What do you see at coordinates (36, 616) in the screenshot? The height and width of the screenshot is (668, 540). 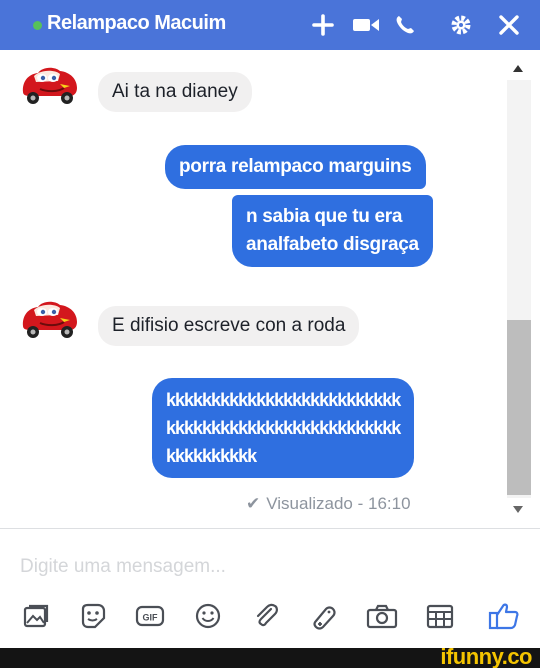 I see `photo-icon` at bounding box center [36, 616].